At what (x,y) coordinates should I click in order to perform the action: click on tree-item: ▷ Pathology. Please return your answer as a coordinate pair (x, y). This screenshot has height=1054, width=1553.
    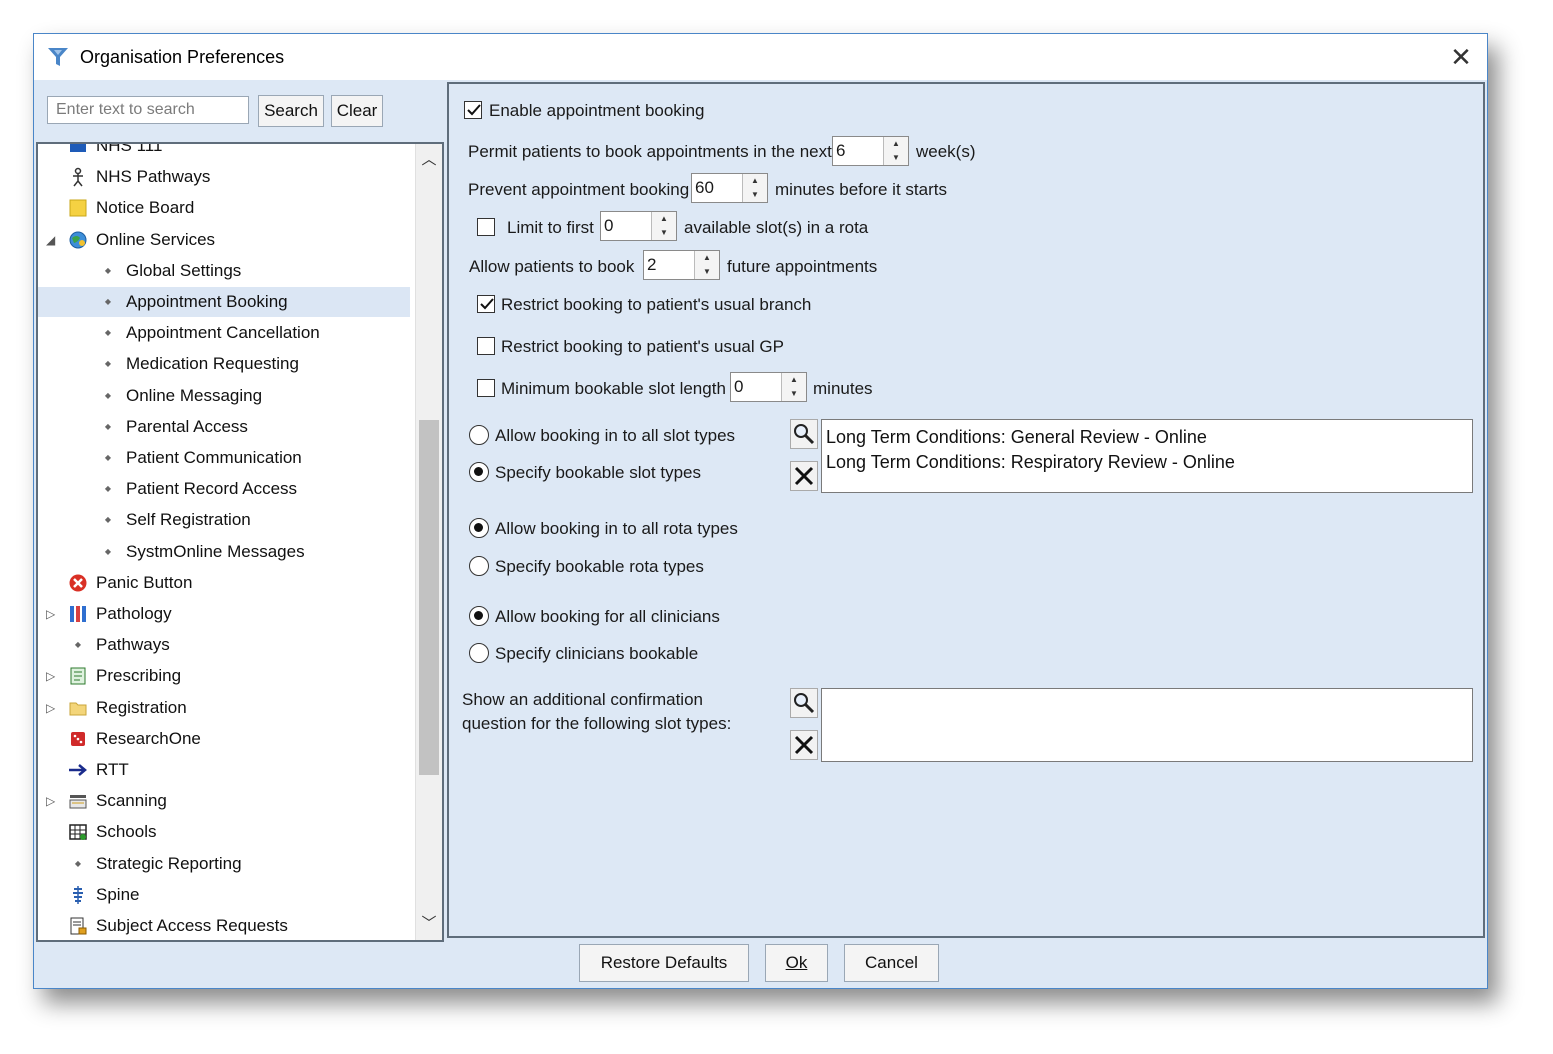
    Looking at the image, I should click on (224, 614).